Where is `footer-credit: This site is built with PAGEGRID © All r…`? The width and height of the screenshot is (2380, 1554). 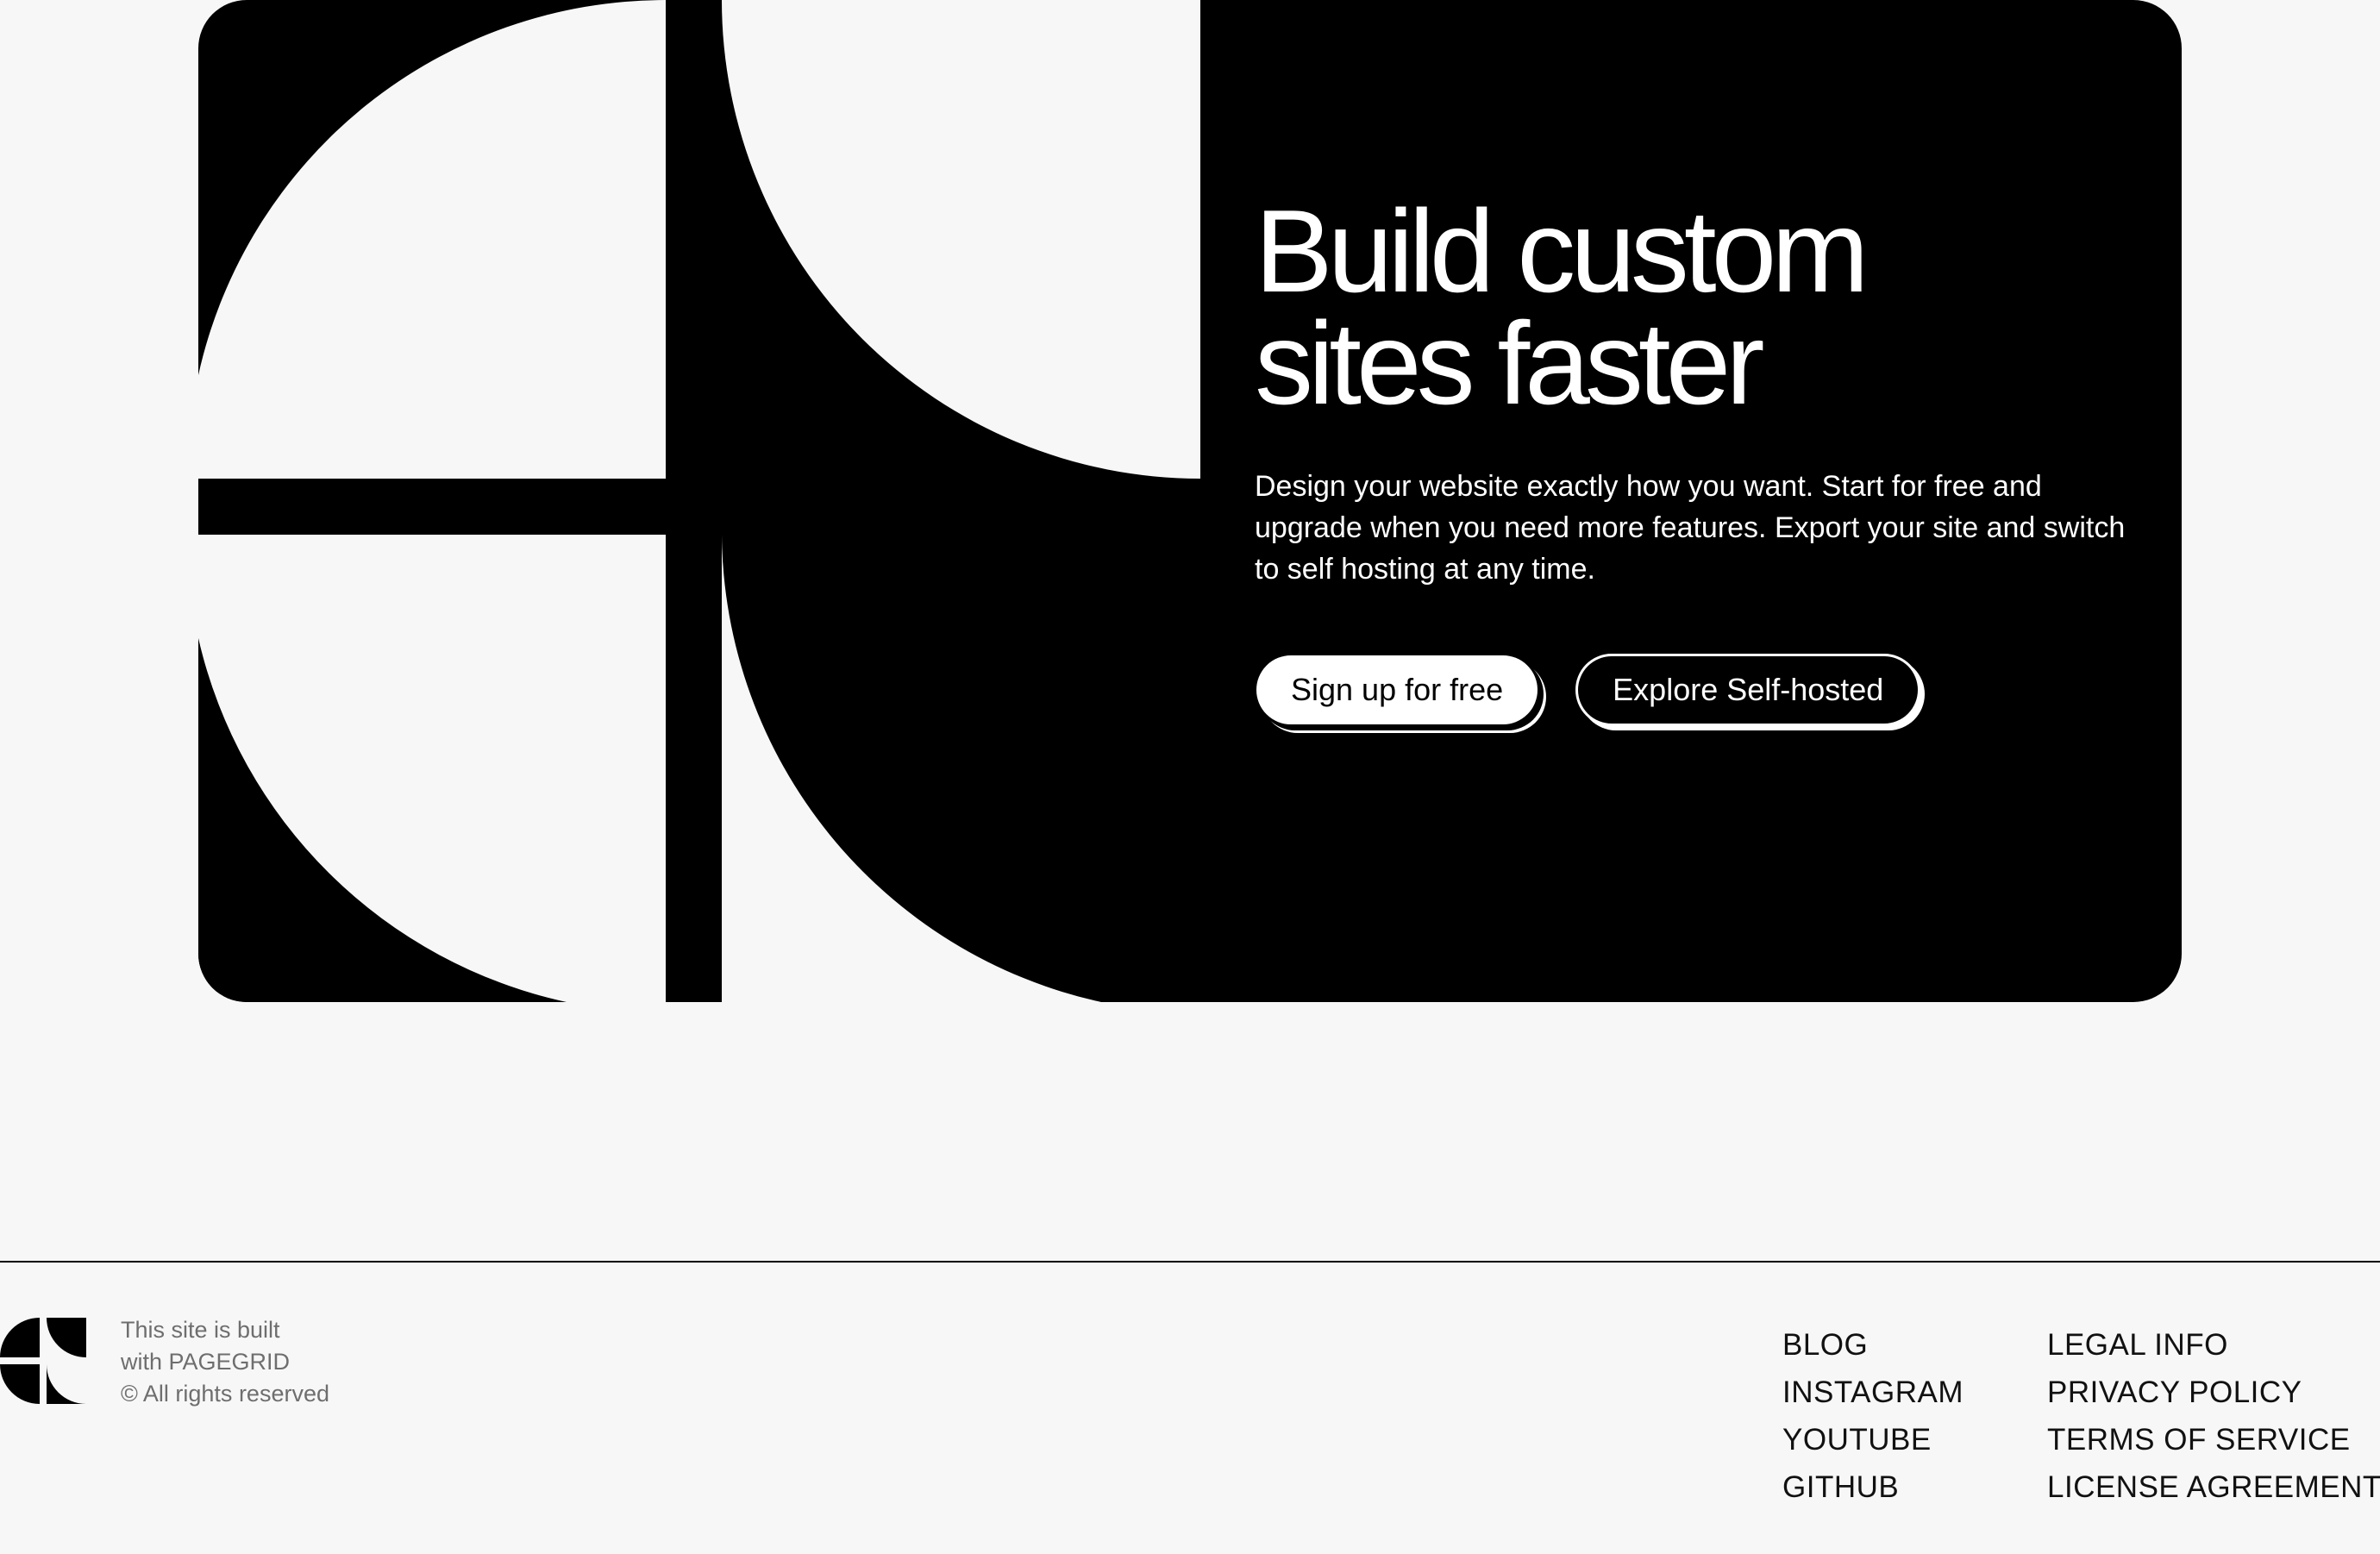
footer-credit: This site is built with PAGEGRID © All r… is located at coordinates (225, 1362).